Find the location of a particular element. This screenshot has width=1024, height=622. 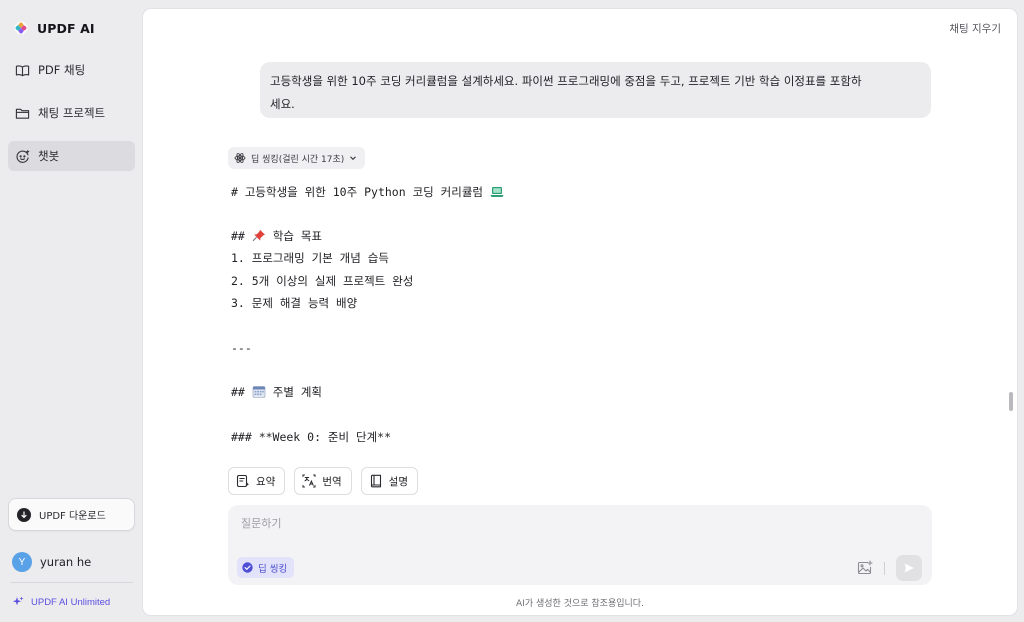

plan-upgrade: UPDF AI Unlimited is located at coordinates (61, 602).